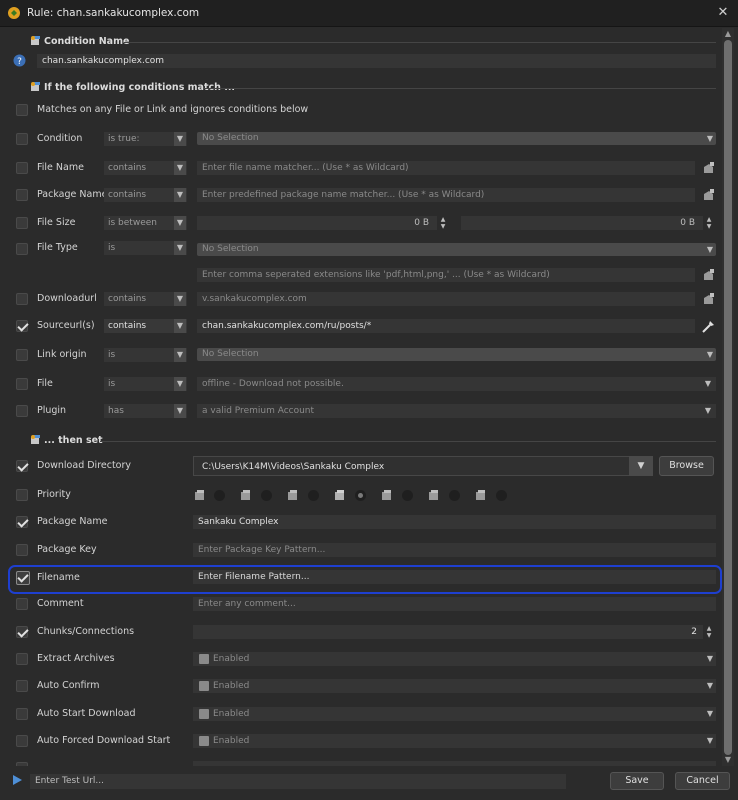 The height and width of the screenshot is (800, 738). What do you see at coordinates (22, 466) in the screenshot?
I see `download-directory-checkbox` at bounding box center [22, 466].